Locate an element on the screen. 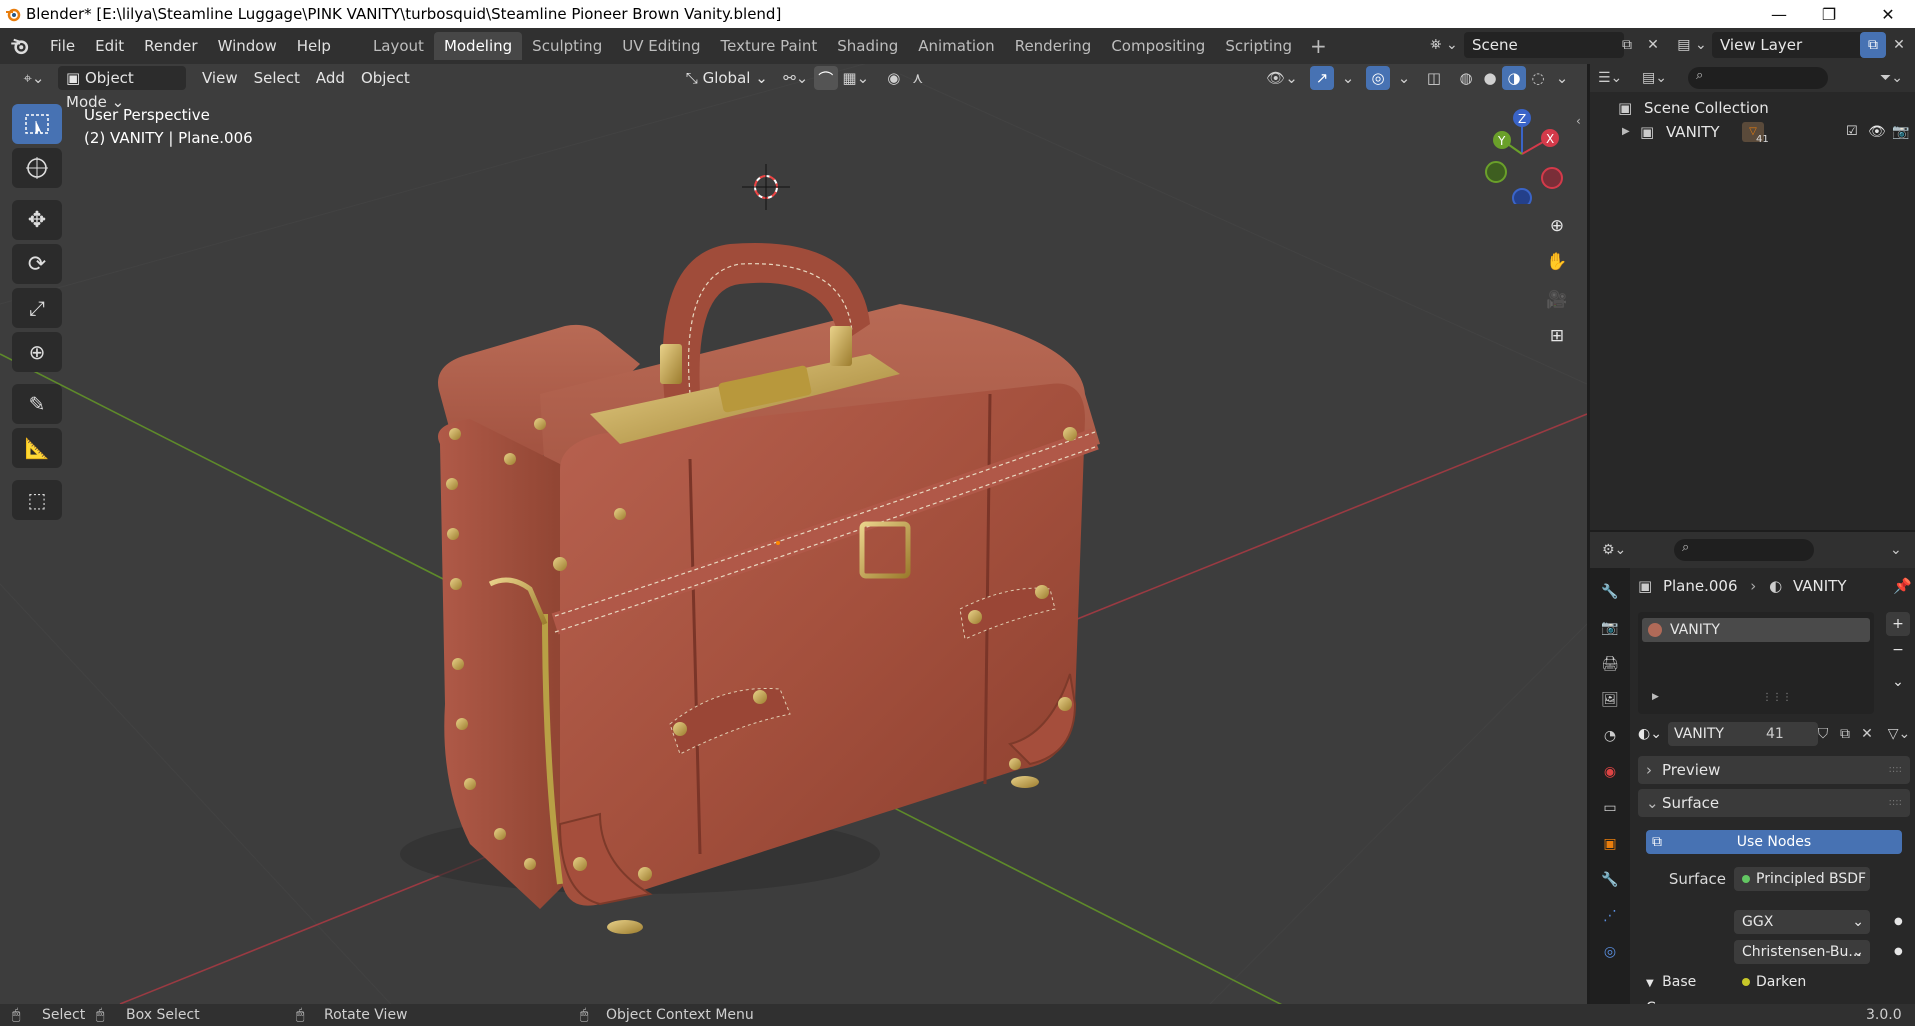 The height and width of the screenshot is (1026, 1915). menu-add: Add is located at coordinates (330, 78).